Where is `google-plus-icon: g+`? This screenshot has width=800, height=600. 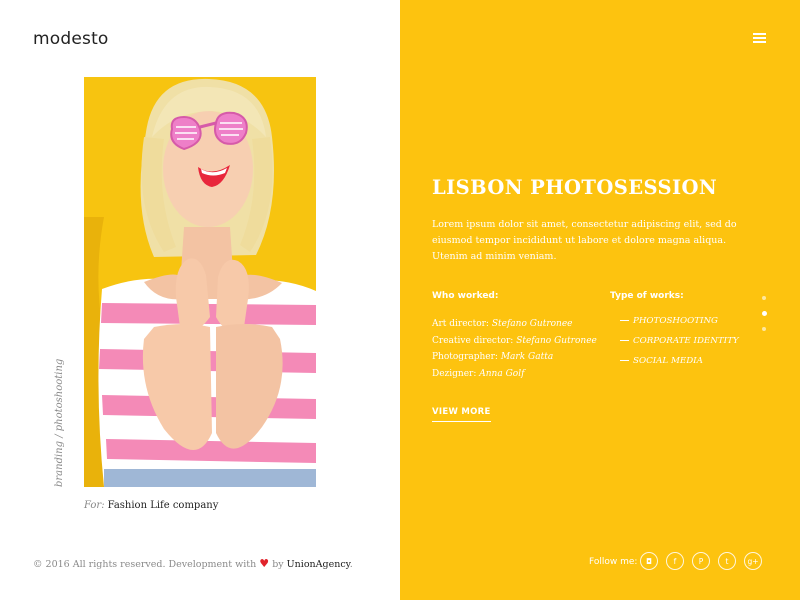
google-plus-icon: g+ is located at coordinates (753, 561).